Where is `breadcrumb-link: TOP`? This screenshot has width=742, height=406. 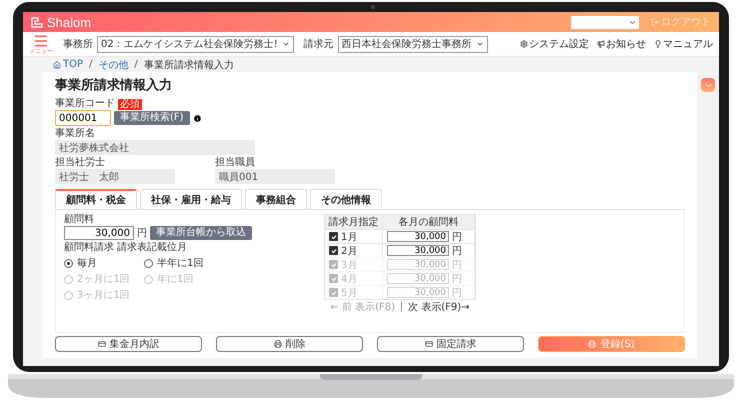 breadcrumb-link: TOP is located at coordinates (68, 64).